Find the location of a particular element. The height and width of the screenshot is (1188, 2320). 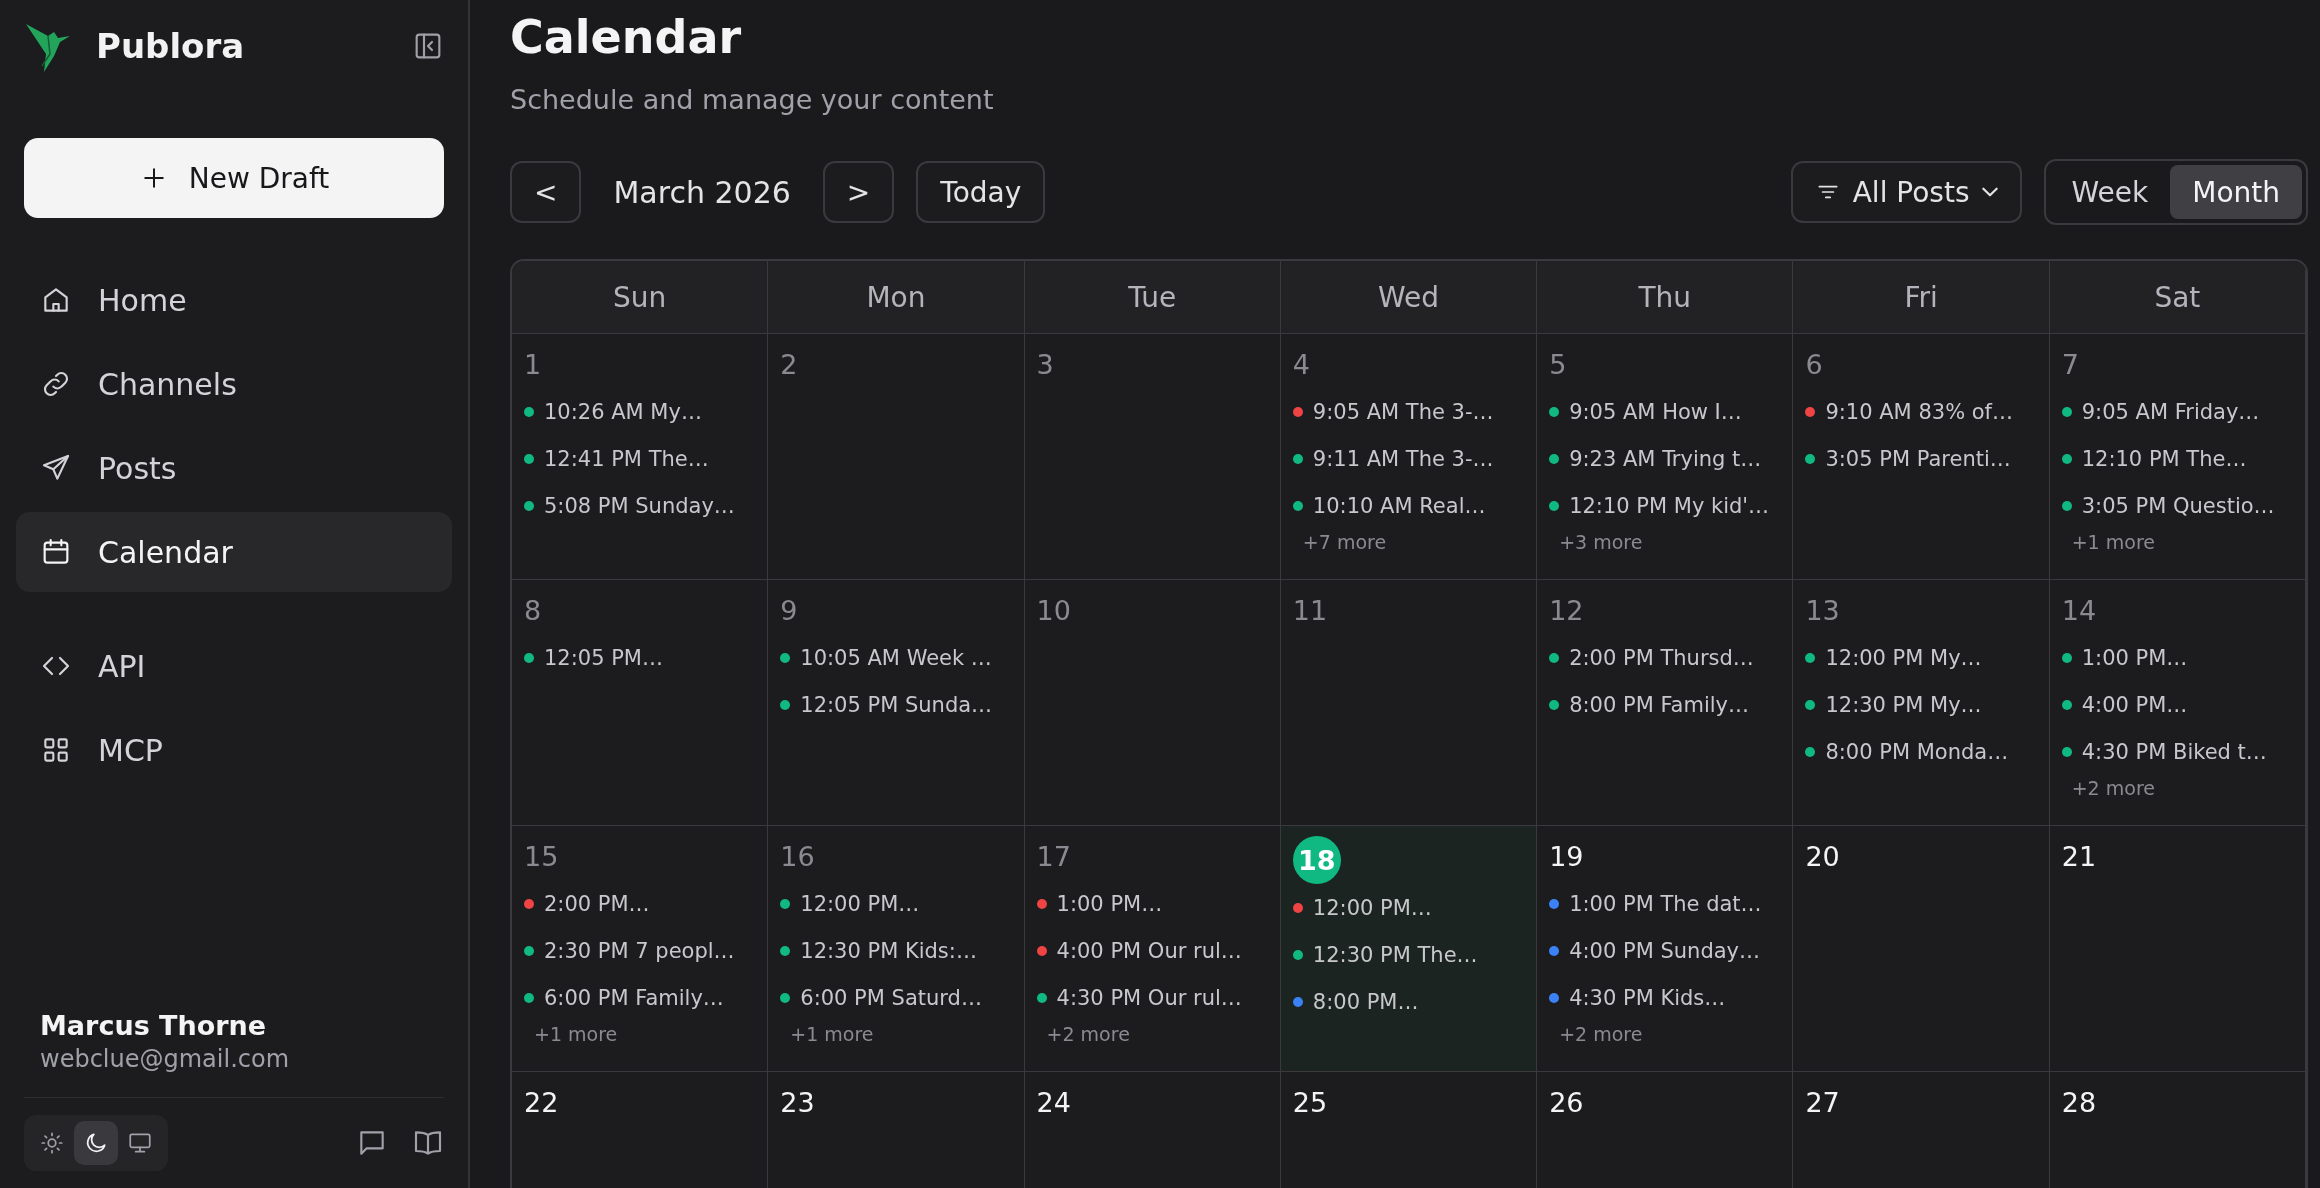

weekday-header: Sat is located at coordinates (2177, 297).